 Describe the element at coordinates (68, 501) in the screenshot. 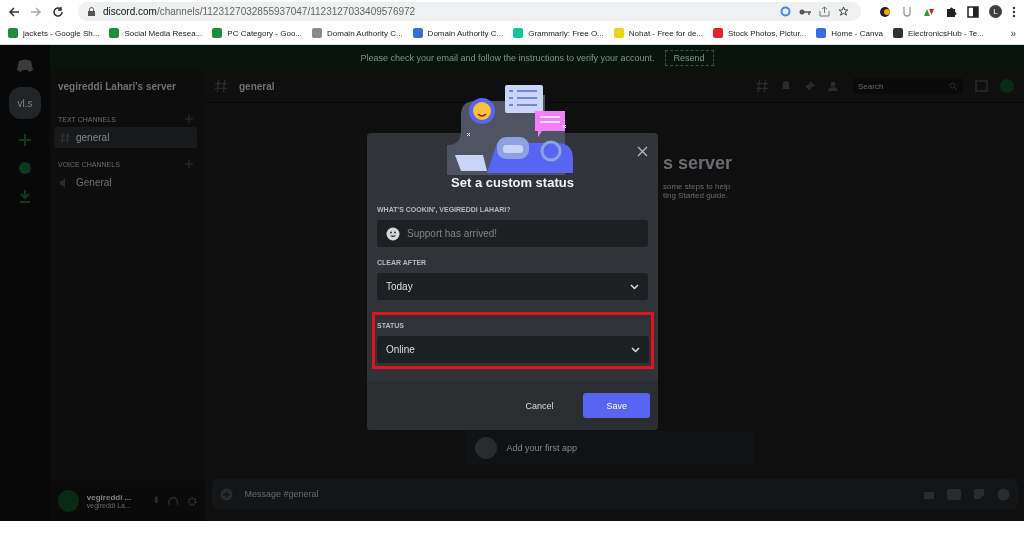

I see `user-avatar` at that location.